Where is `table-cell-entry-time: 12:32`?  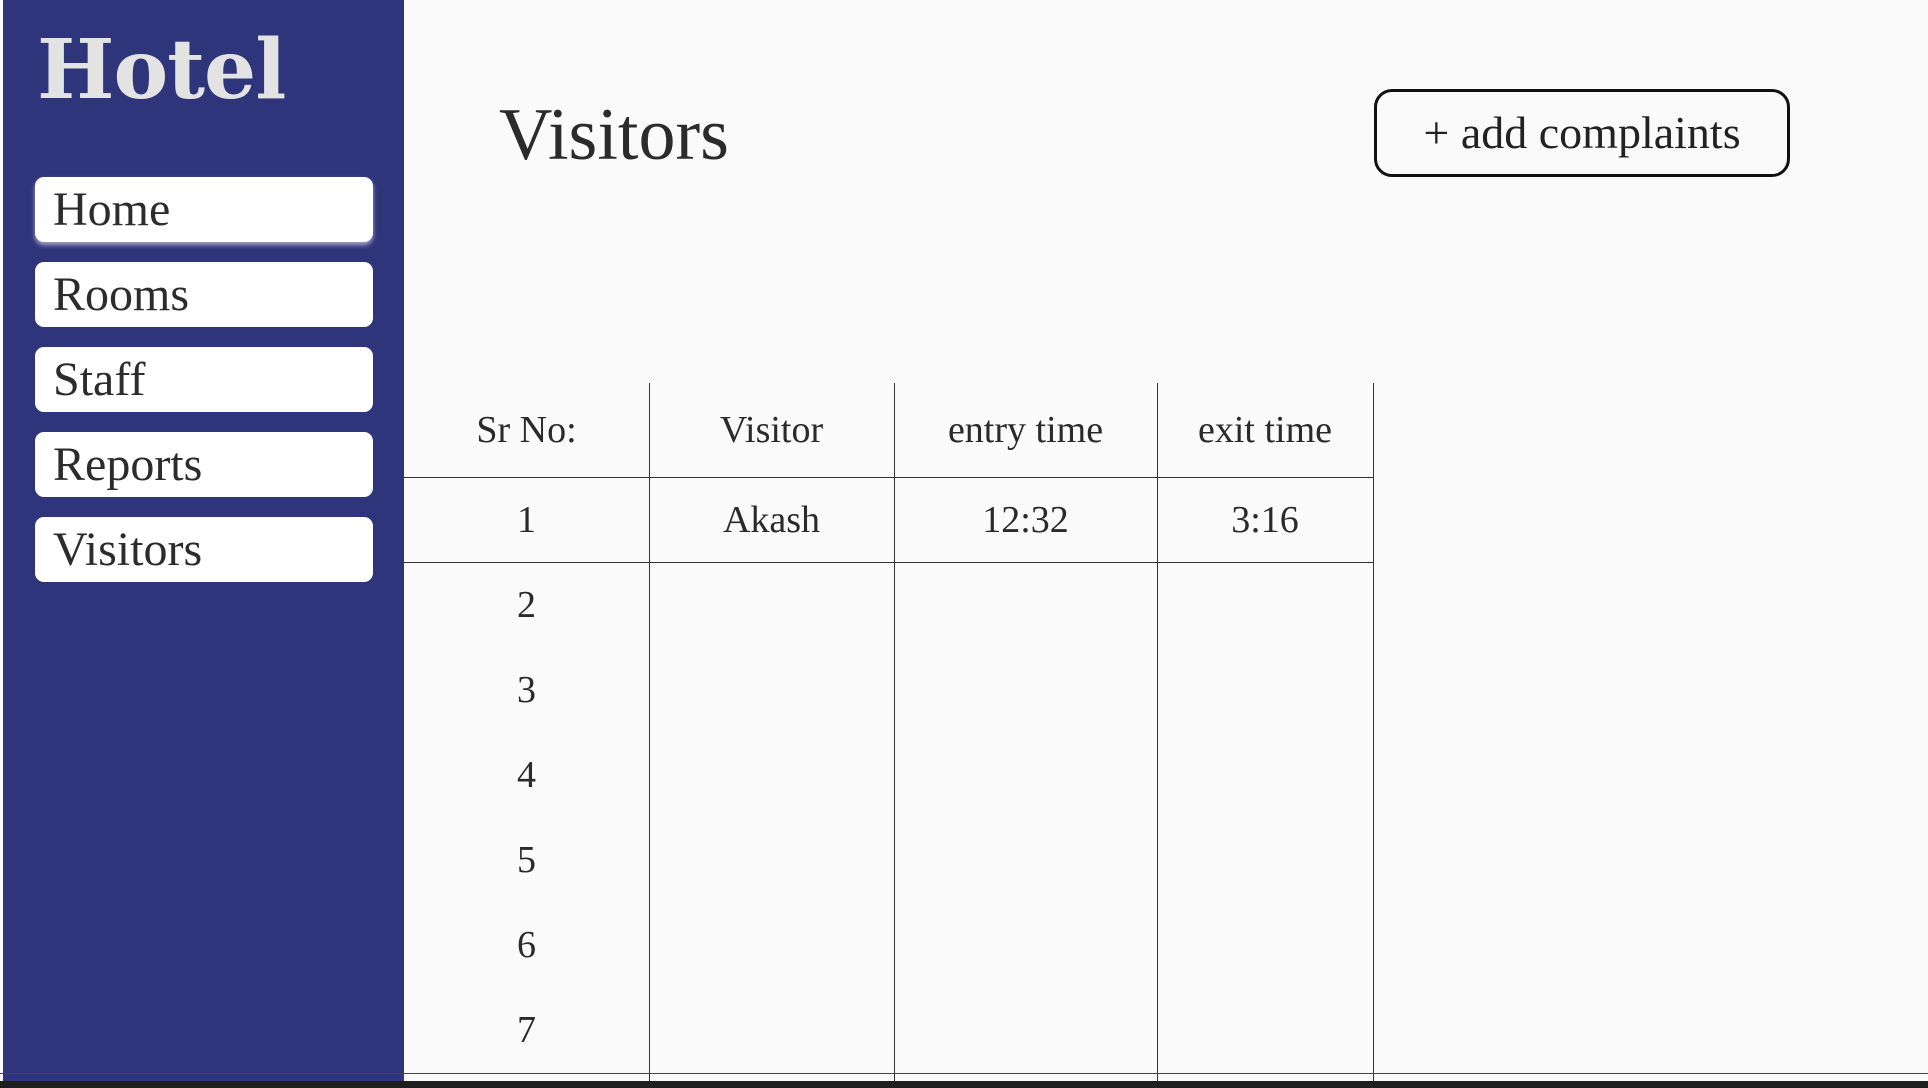
table-cell-entry-time: 12:32 is located at coordinates (1025, 520).